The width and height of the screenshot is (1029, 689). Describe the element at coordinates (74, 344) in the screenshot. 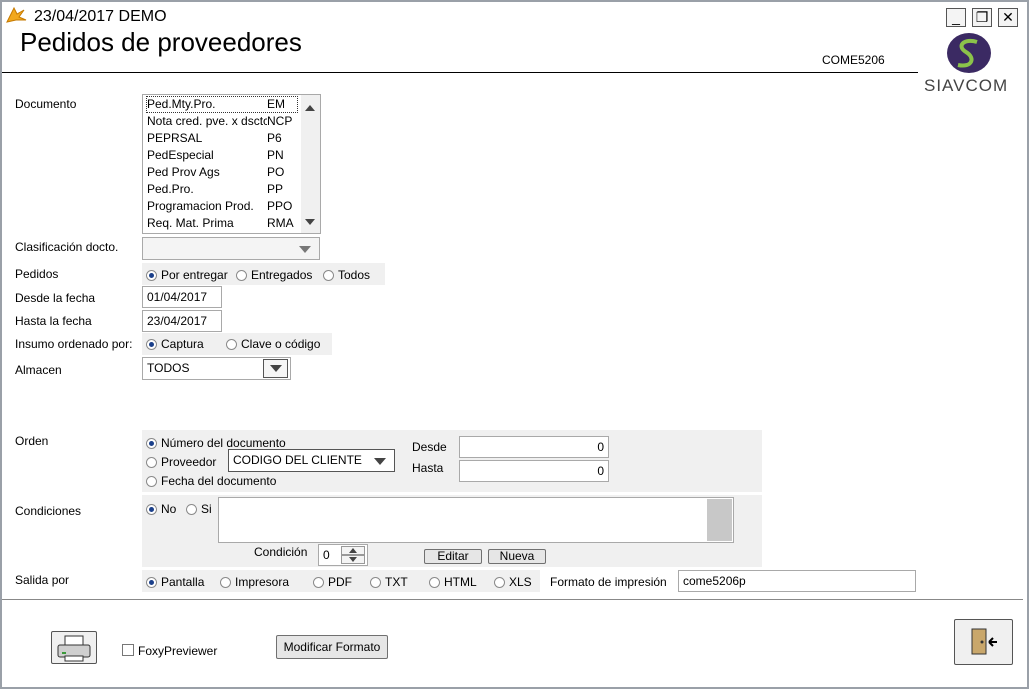

I see `insumo-label: Insumo ordenado por:` at that location.